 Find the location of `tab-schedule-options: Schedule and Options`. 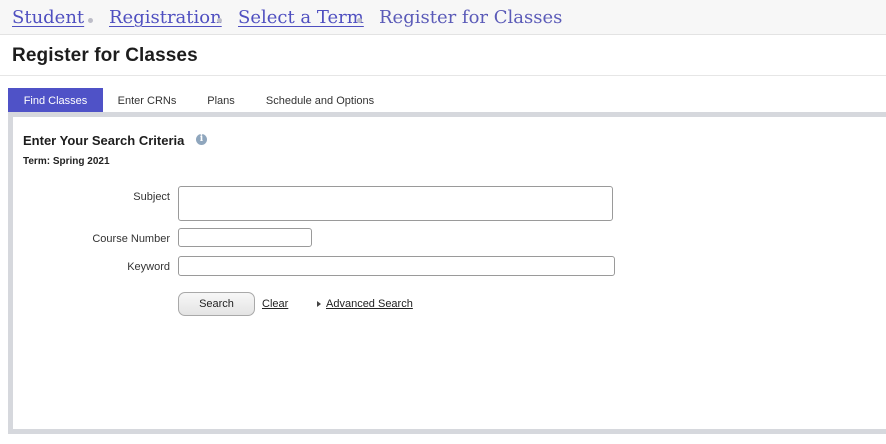

tab-schedule-options: Schedule and Options is located at coordinates (320, 100).